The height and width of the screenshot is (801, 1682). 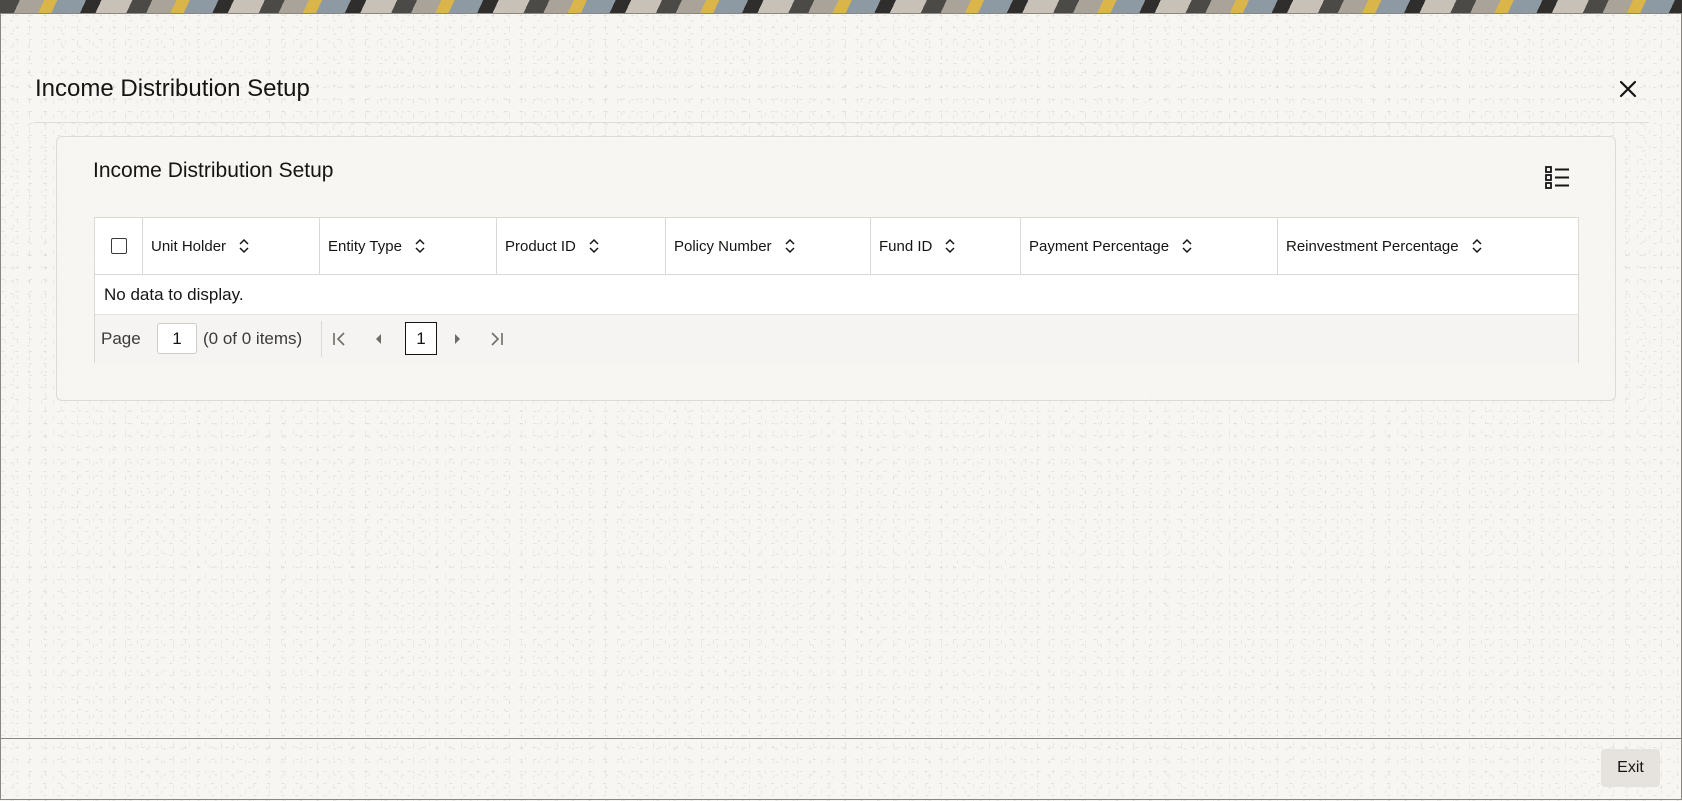 I want to click on page-label: Page, so click(x=121, y=338).